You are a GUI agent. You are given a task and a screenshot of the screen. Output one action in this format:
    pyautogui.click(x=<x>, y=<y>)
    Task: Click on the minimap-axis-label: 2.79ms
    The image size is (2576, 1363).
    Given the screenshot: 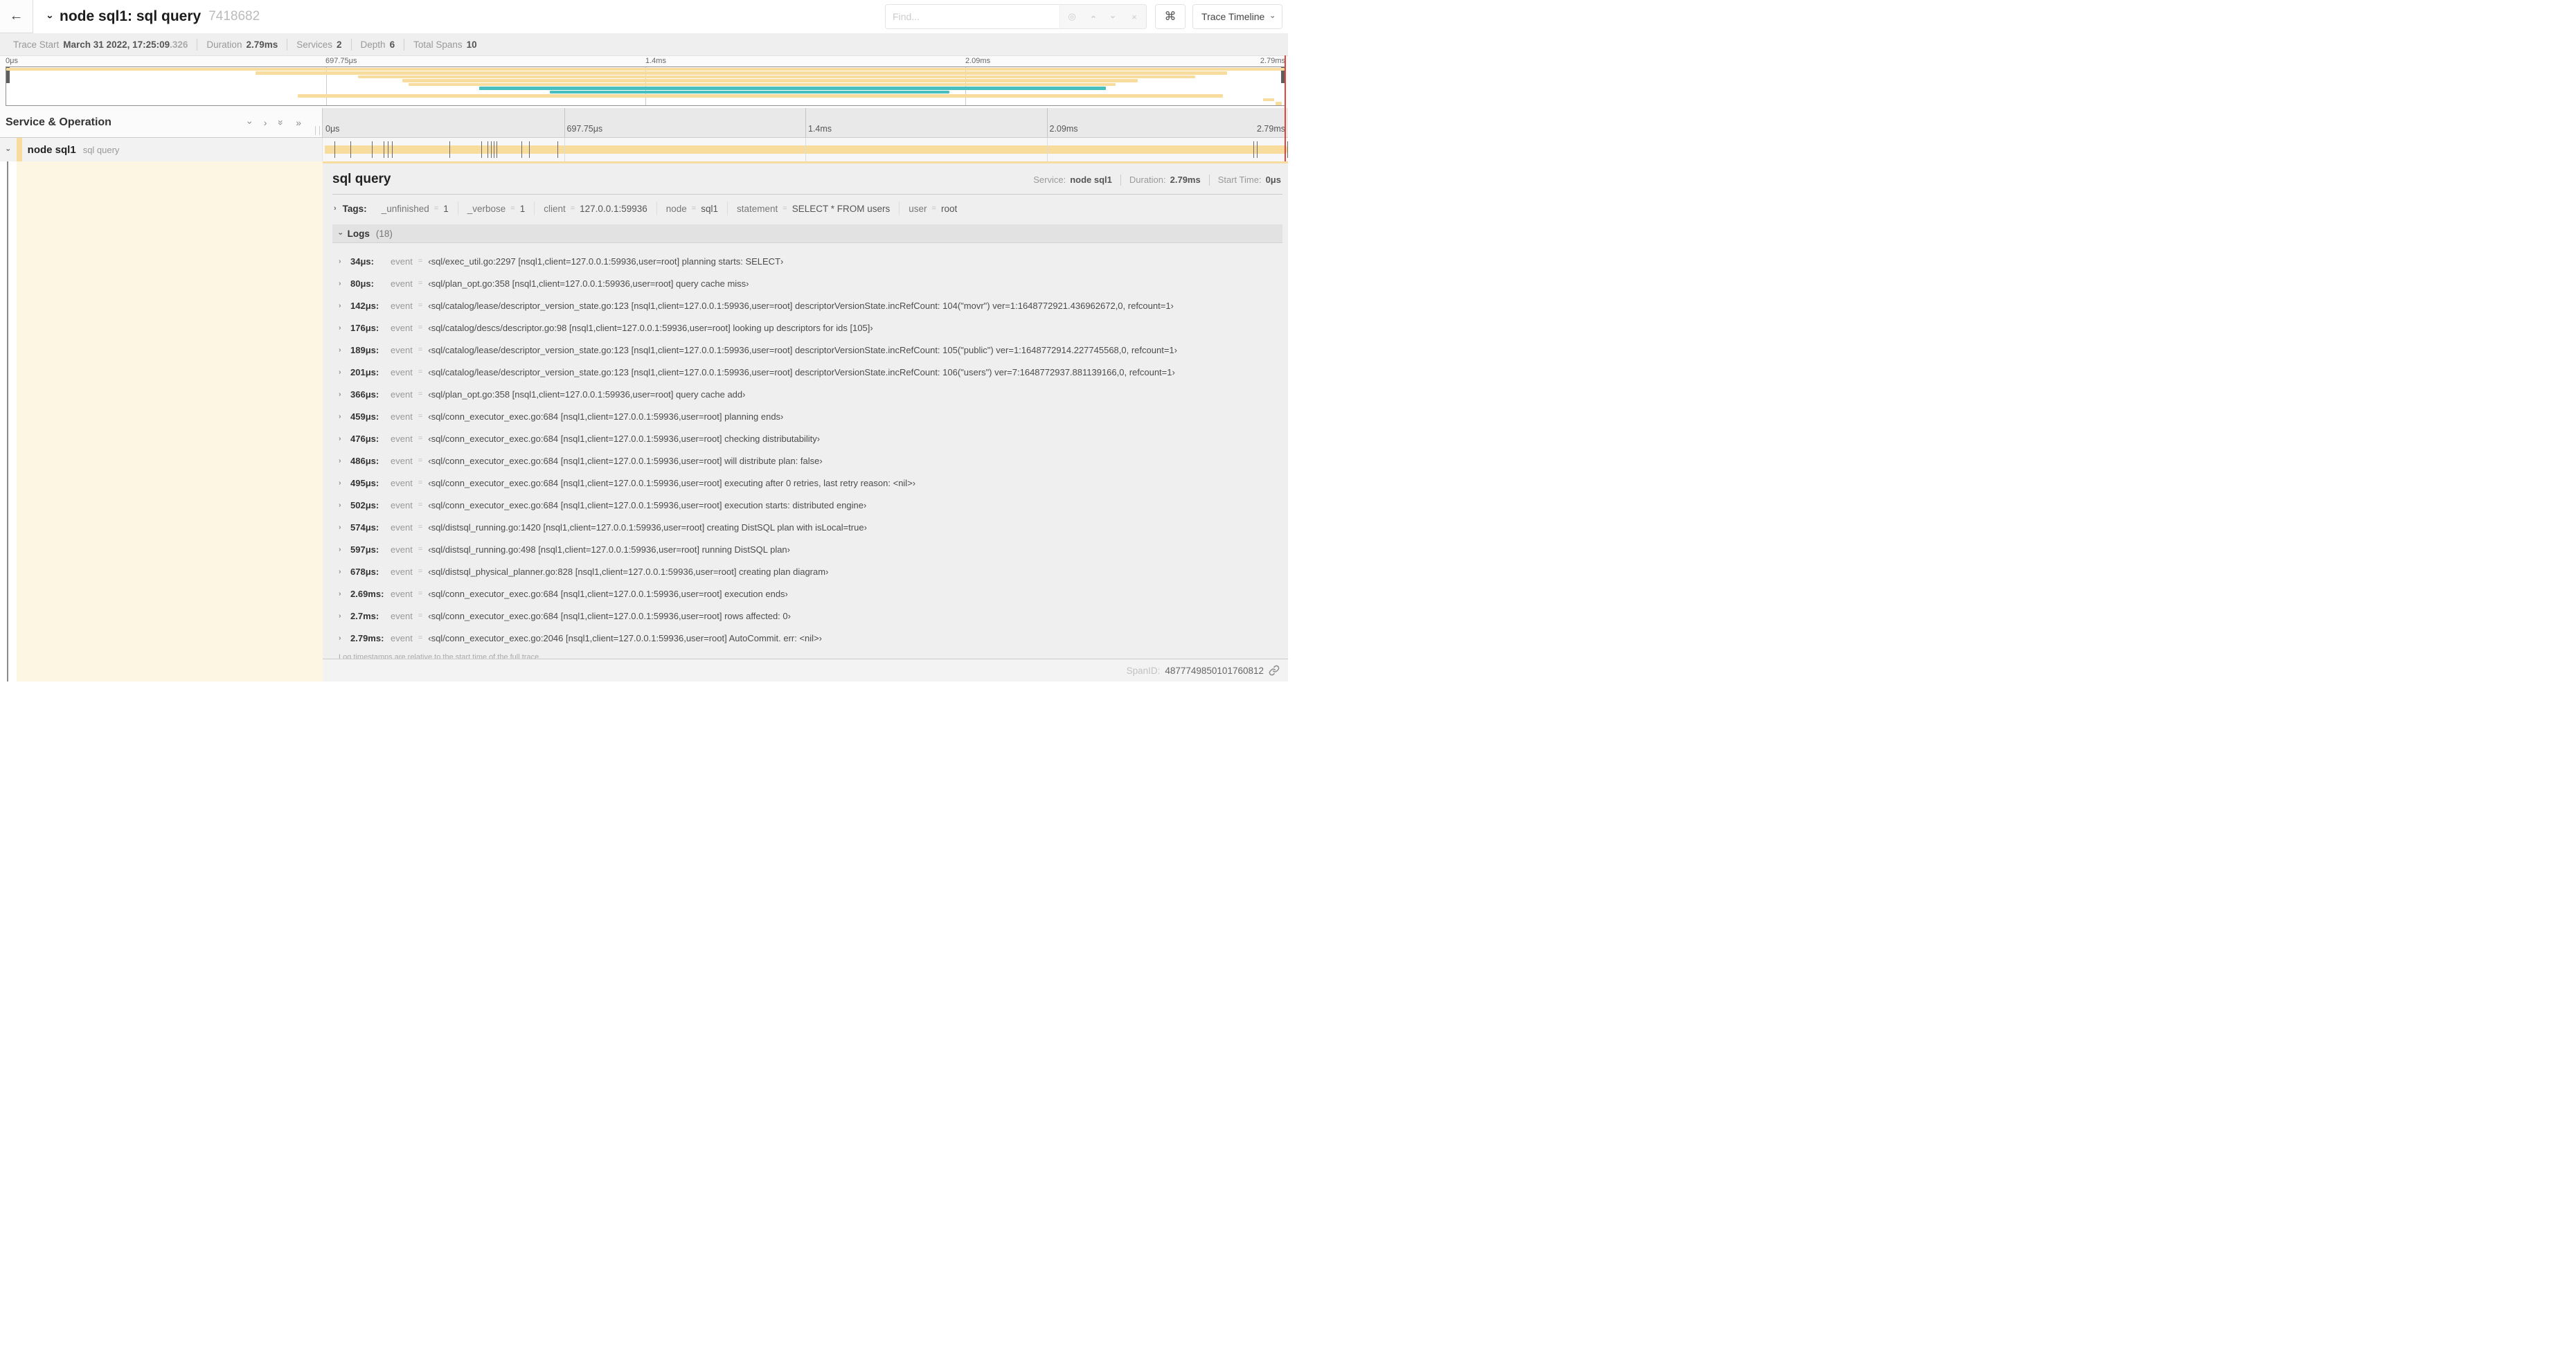 What is the action you would take?
    pyautogui.click(x=1272, y=61)
    